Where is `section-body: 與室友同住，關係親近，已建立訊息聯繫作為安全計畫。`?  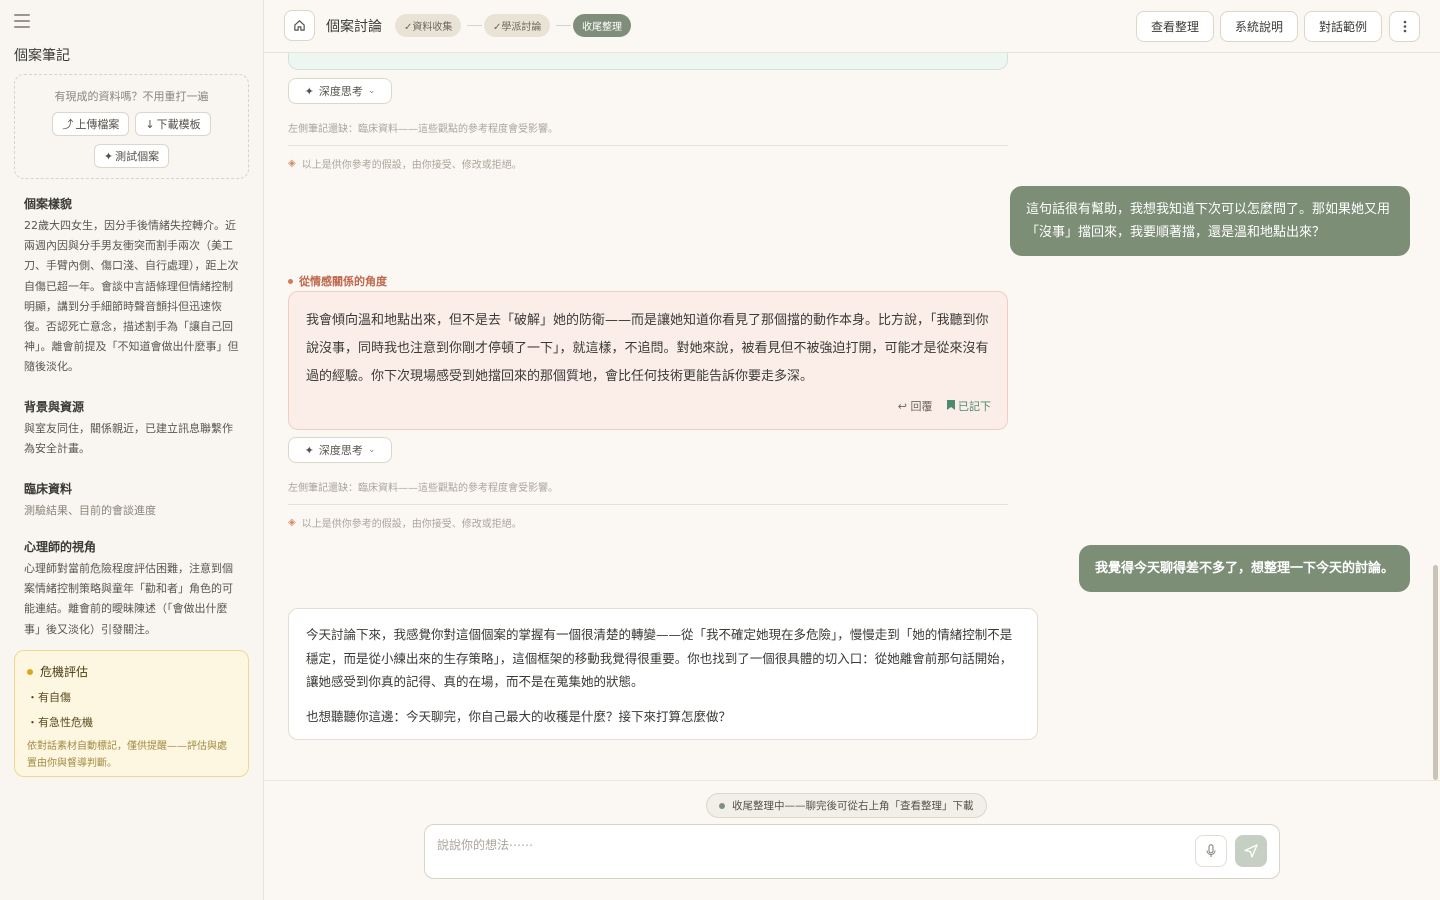
section-body: 與室友同住，關係親近，已建立訊息聯繫作為安全計畫。 is located at coordinates (132, 439).